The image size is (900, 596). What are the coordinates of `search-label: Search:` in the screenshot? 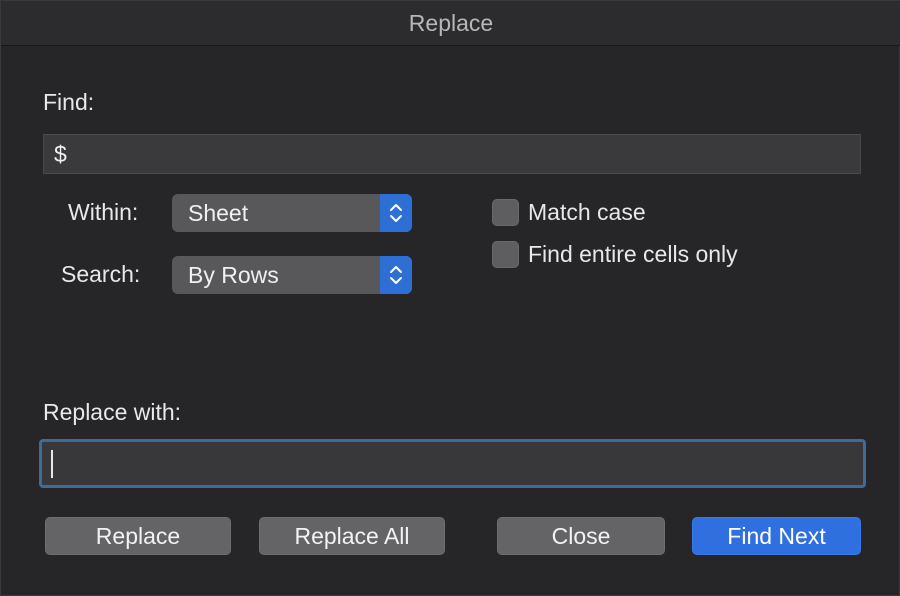 It's located at (101, 274).